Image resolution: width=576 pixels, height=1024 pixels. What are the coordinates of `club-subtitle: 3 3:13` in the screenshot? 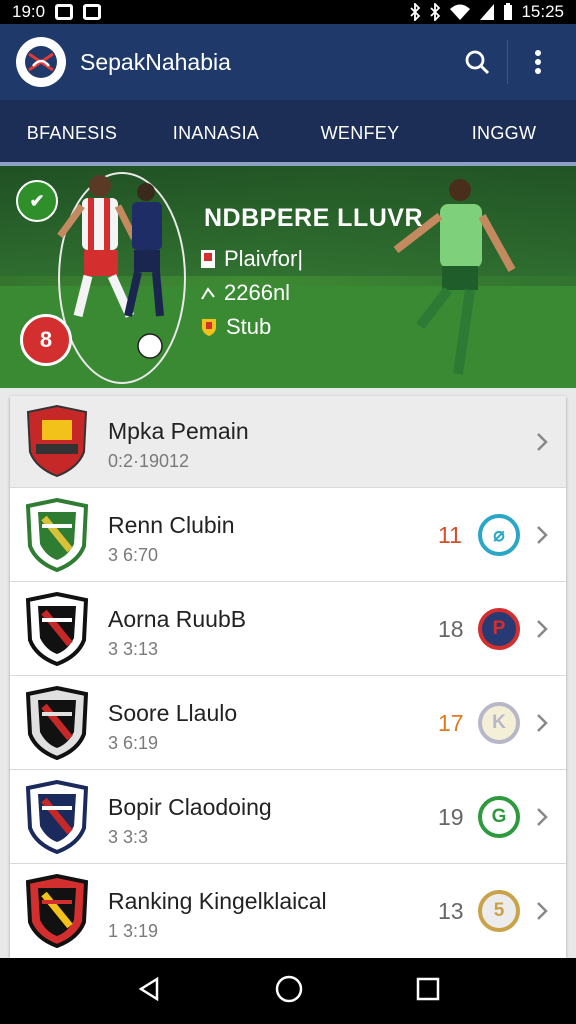 It's located at (133, 649).